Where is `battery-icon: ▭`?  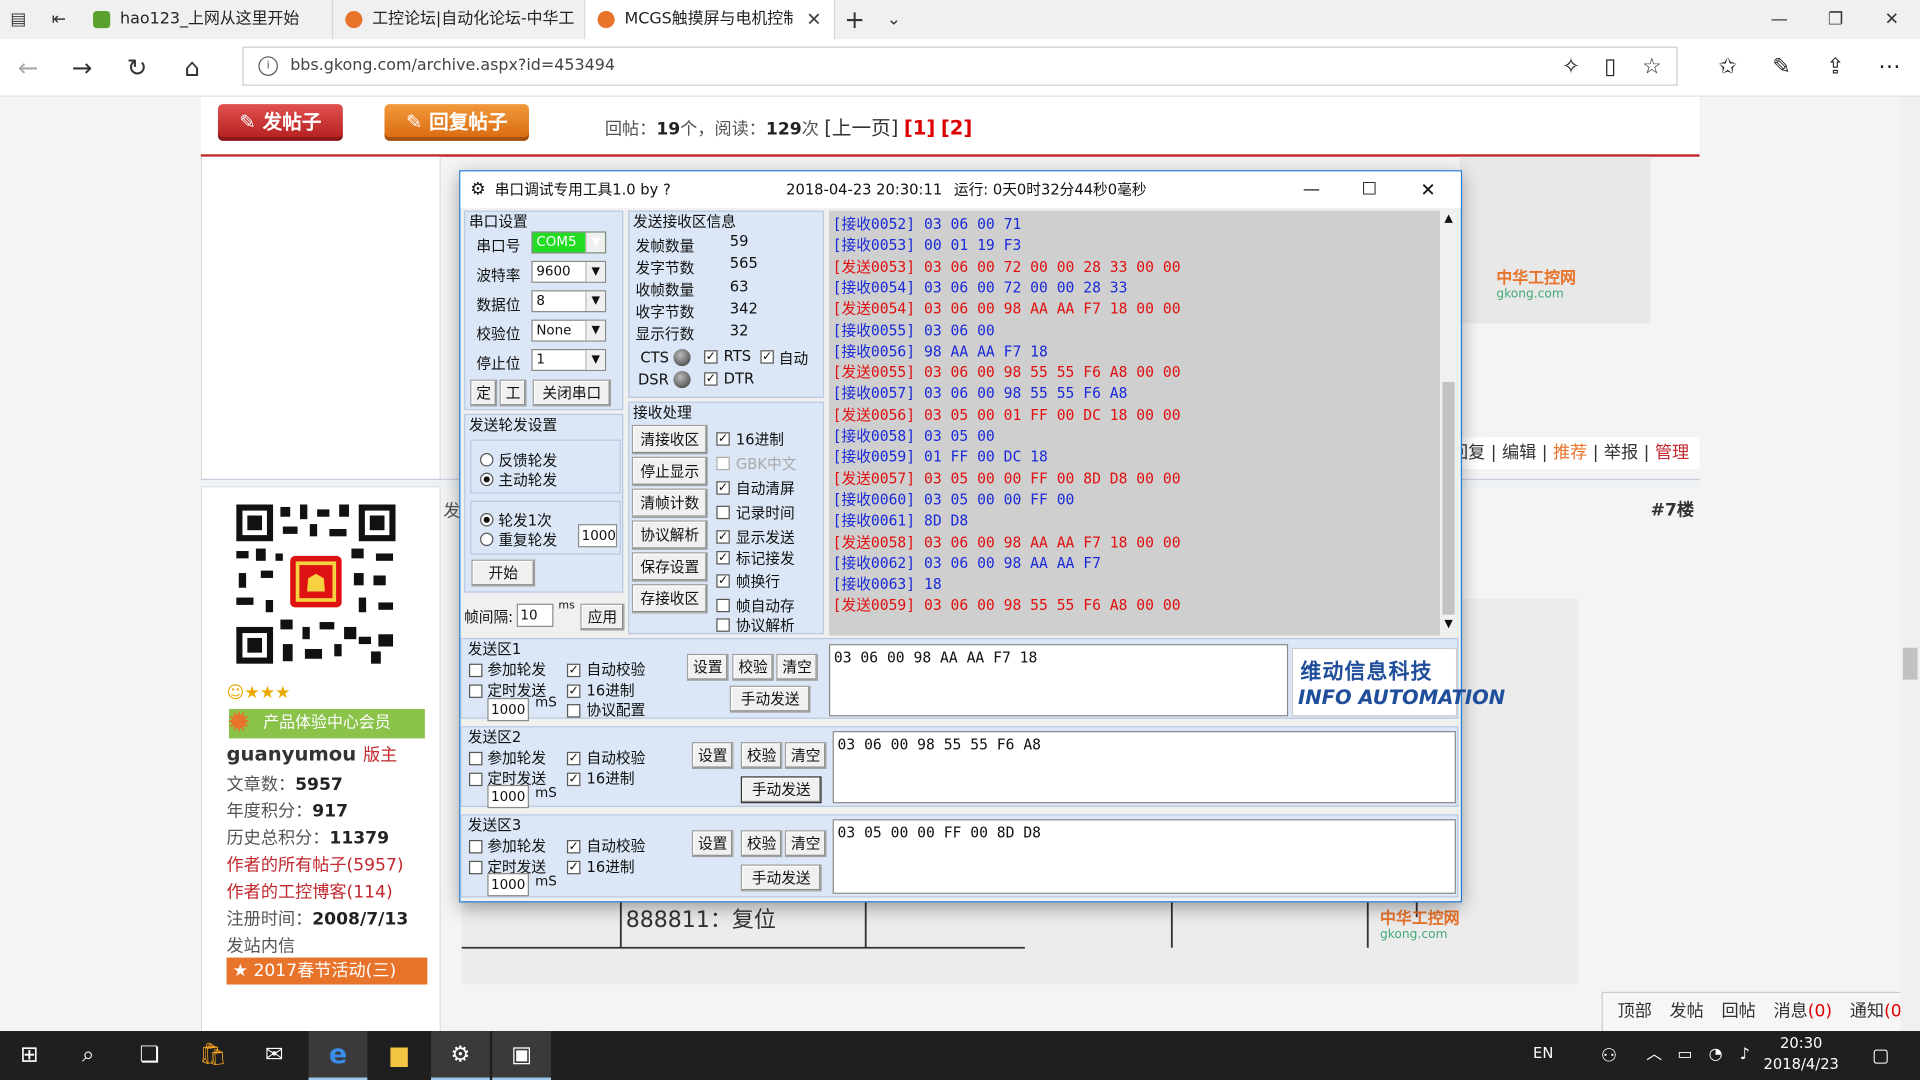
battery-icon: ▭ is located at coordinates (1684, 1055).